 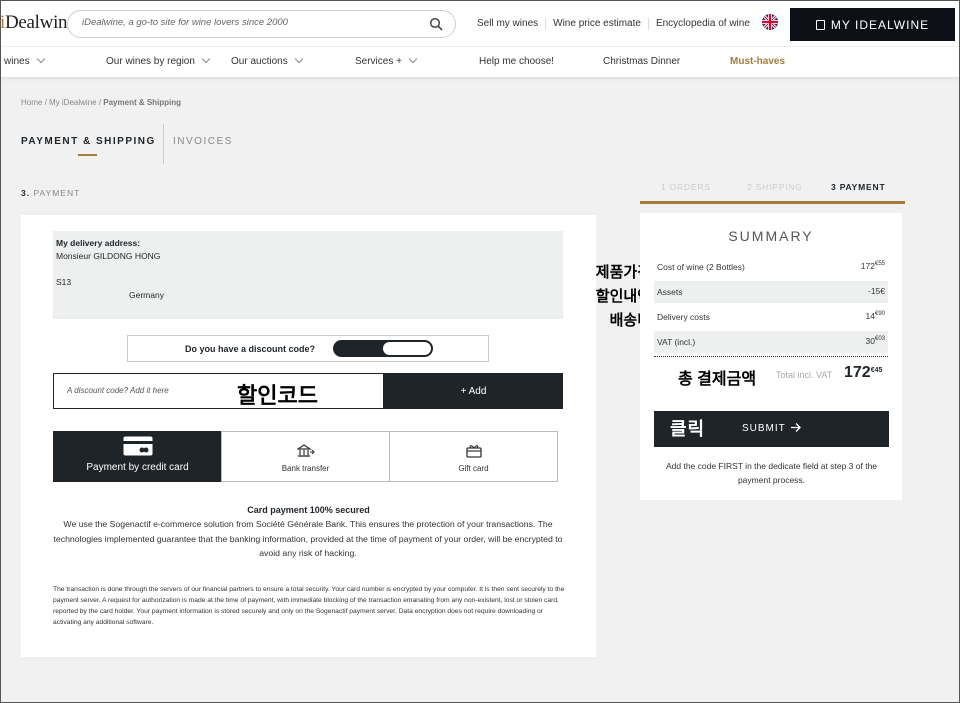 What do you see at coordinates (473, 391) in the screenshot?
I see `add-discount-button: + Add` at bounding box center [473, 391].